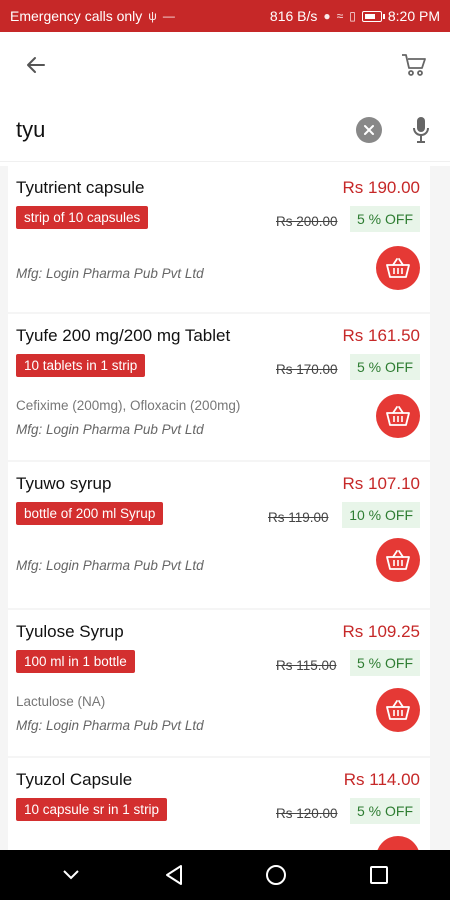 The image size is (450, 900). What do you see at coordinates (381, 335) in the screenshot?
I see `product-price: Rs 161.50` at bounding box center [381, 335].